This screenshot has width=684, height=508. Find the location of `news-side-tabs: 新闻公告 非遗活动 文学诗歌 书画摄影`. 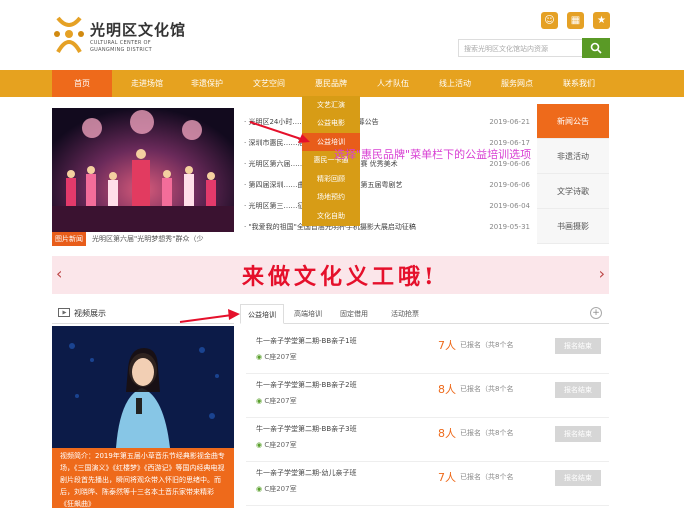

news-side-tabs: 新闻公告 非遗活动 文学诗歌 书画摄影 is located at coordinates (573, 174).